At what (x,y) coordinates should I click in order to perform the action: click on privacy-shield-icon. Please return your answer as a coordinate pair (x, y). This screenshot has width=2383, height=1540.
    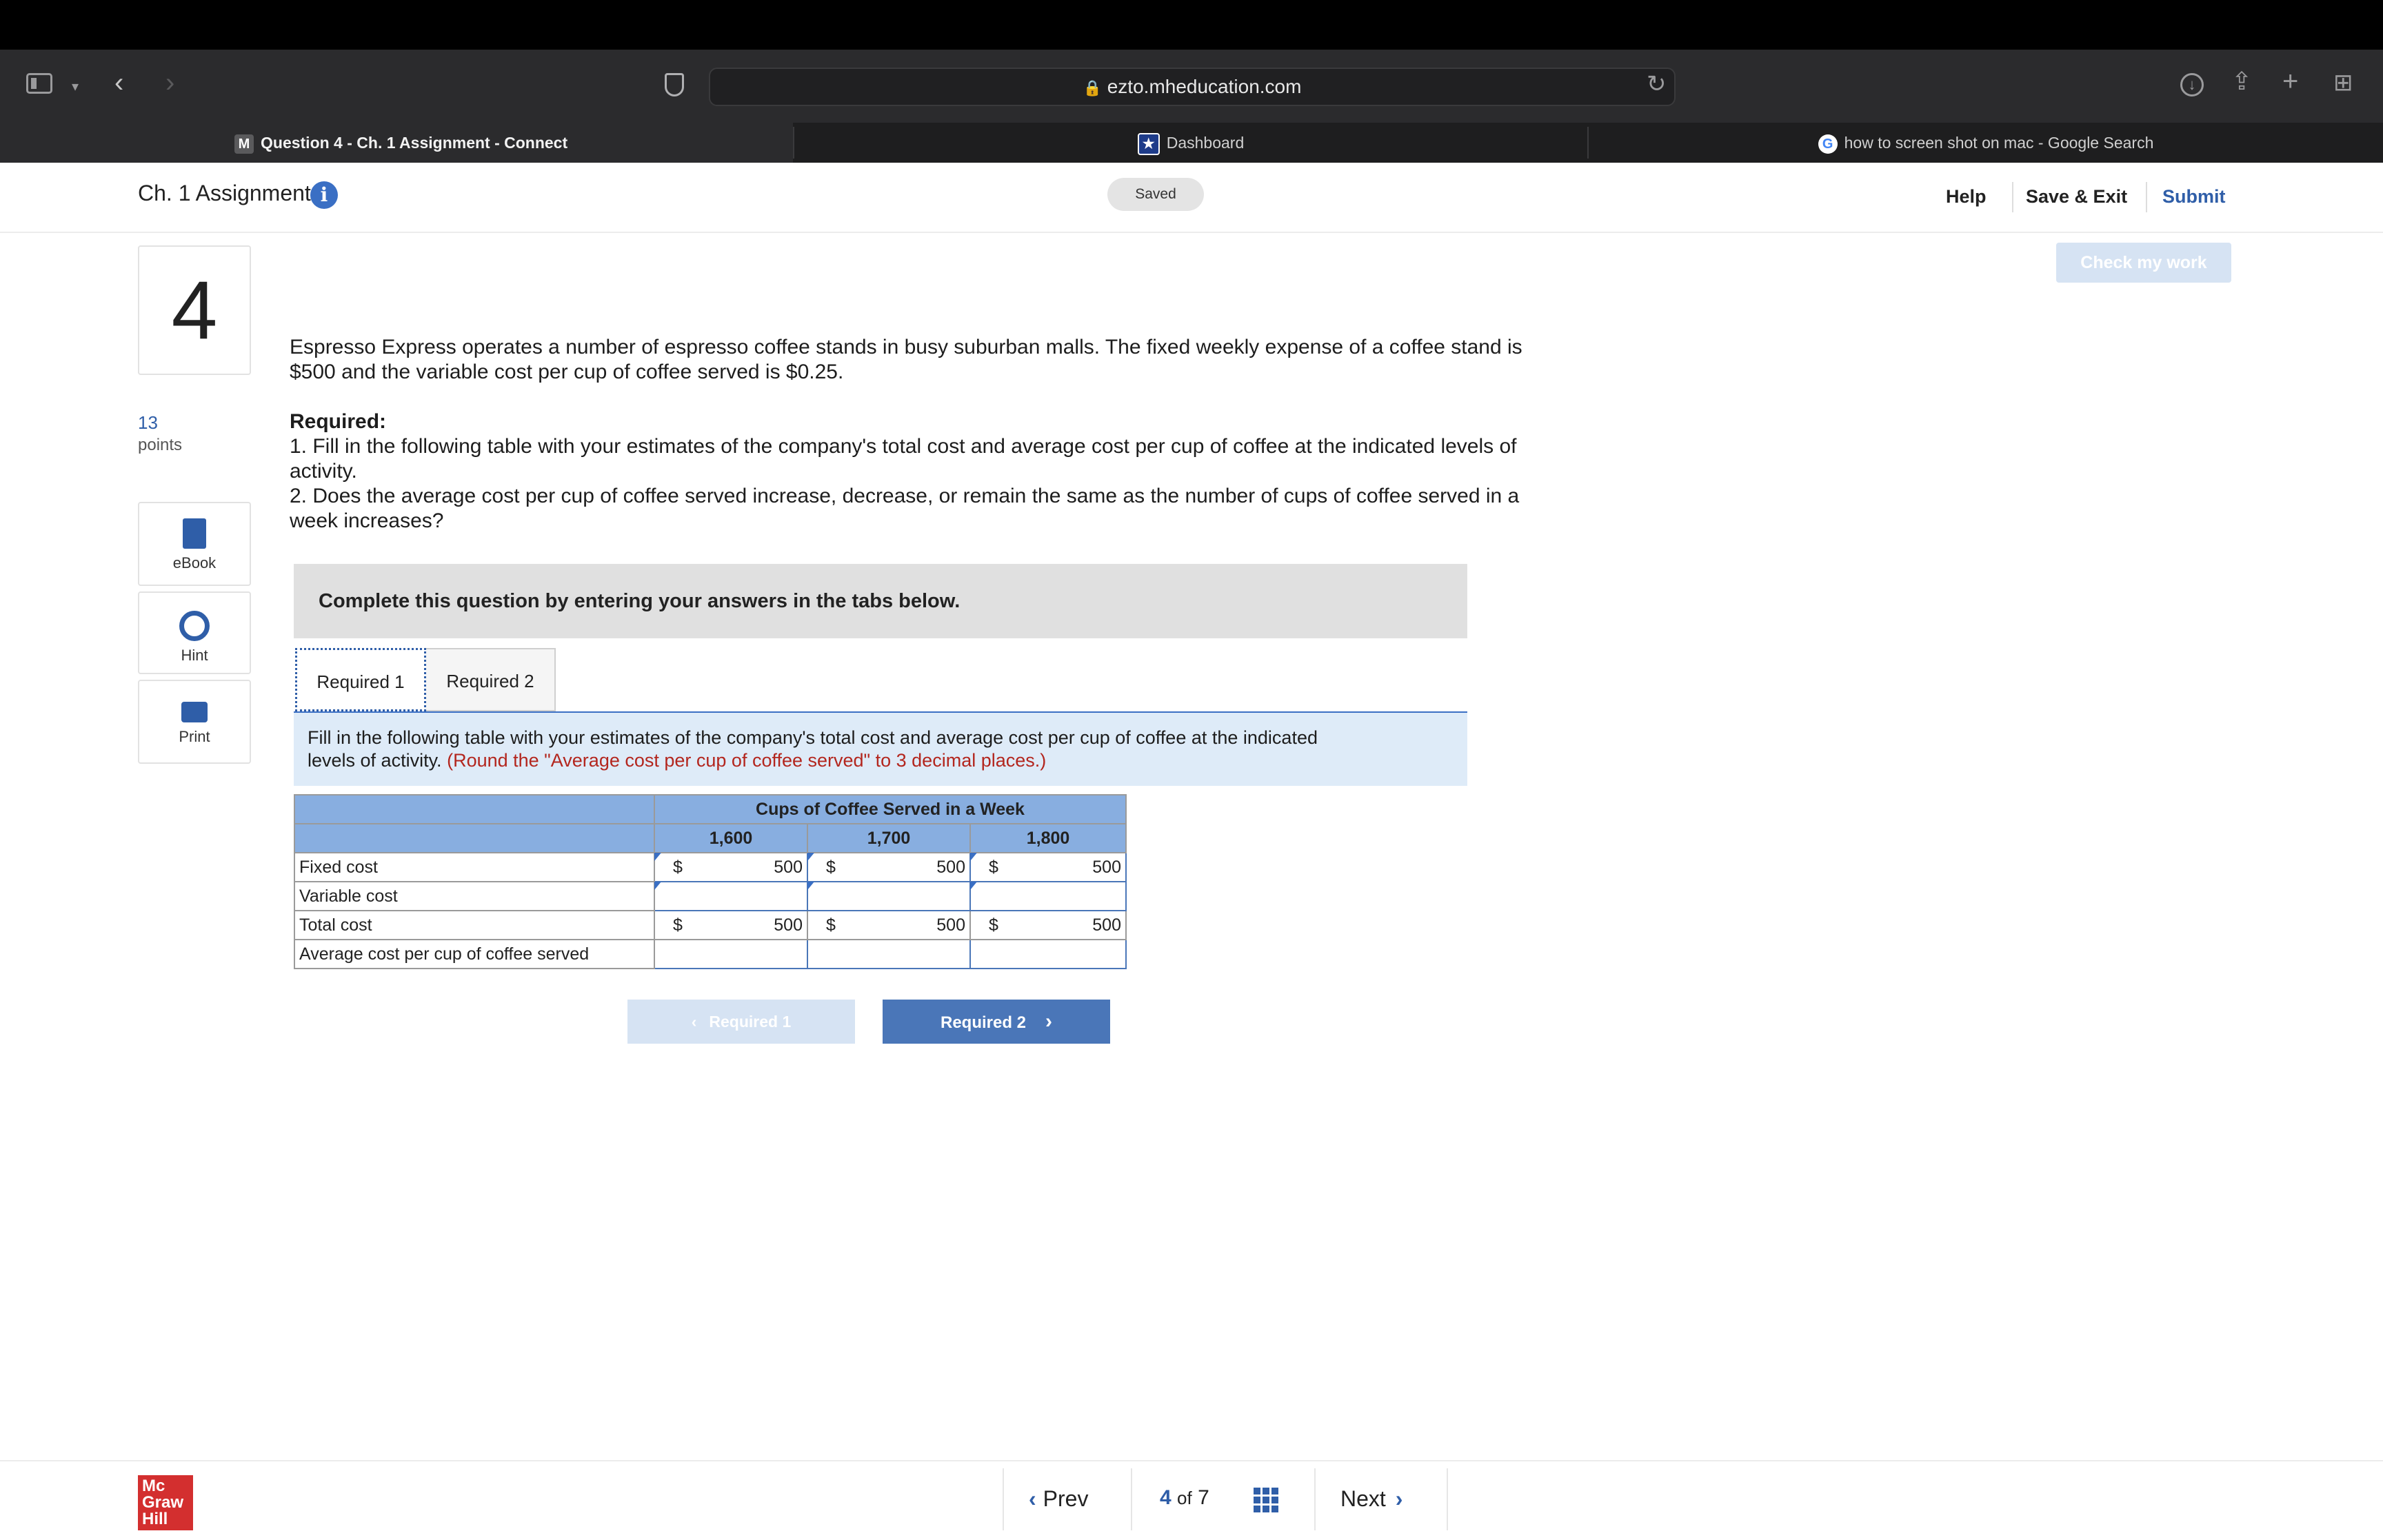
    Looking at the image, I should click on (674, 85).